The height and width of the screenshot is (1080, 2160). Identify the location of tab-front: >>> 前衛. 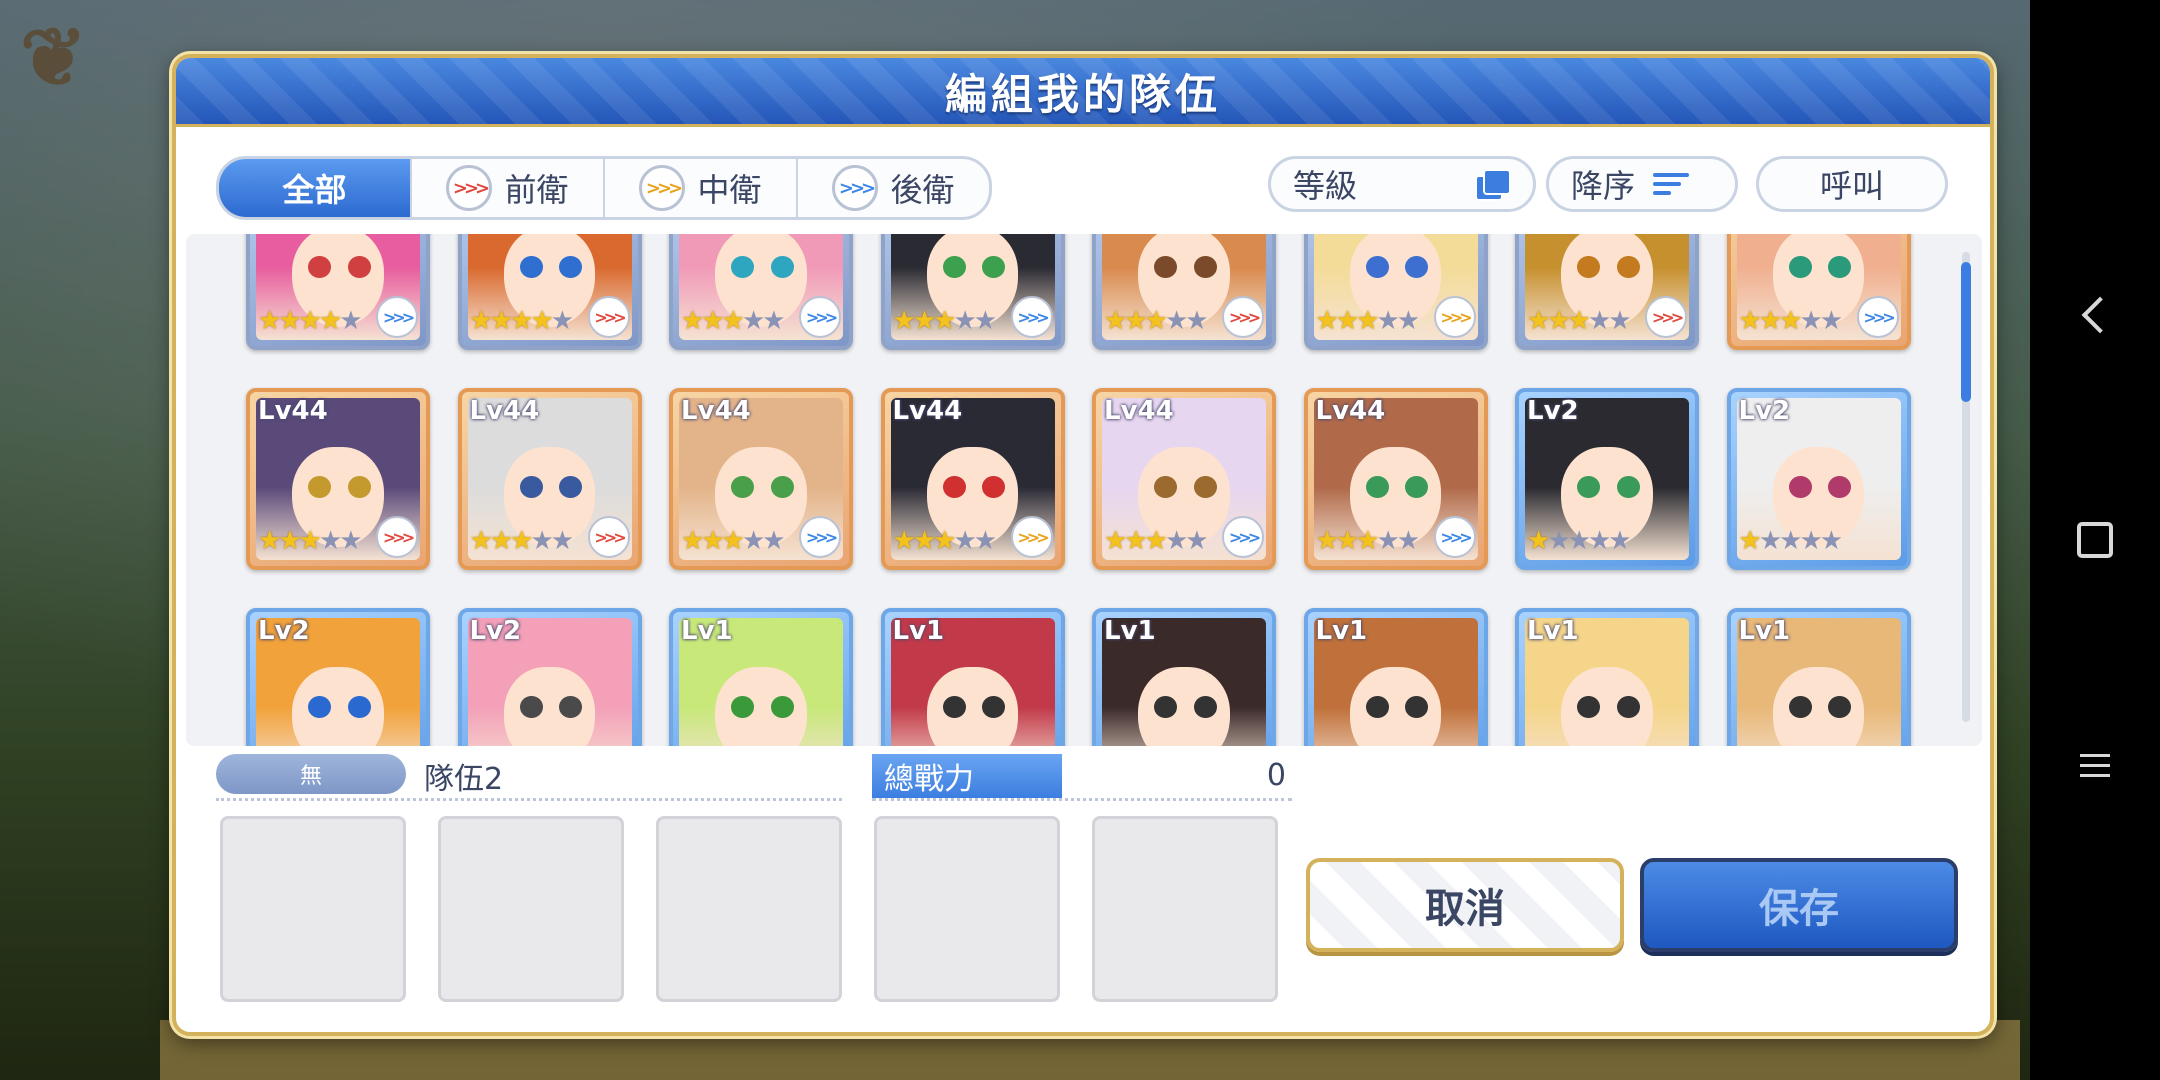
(508, 188).